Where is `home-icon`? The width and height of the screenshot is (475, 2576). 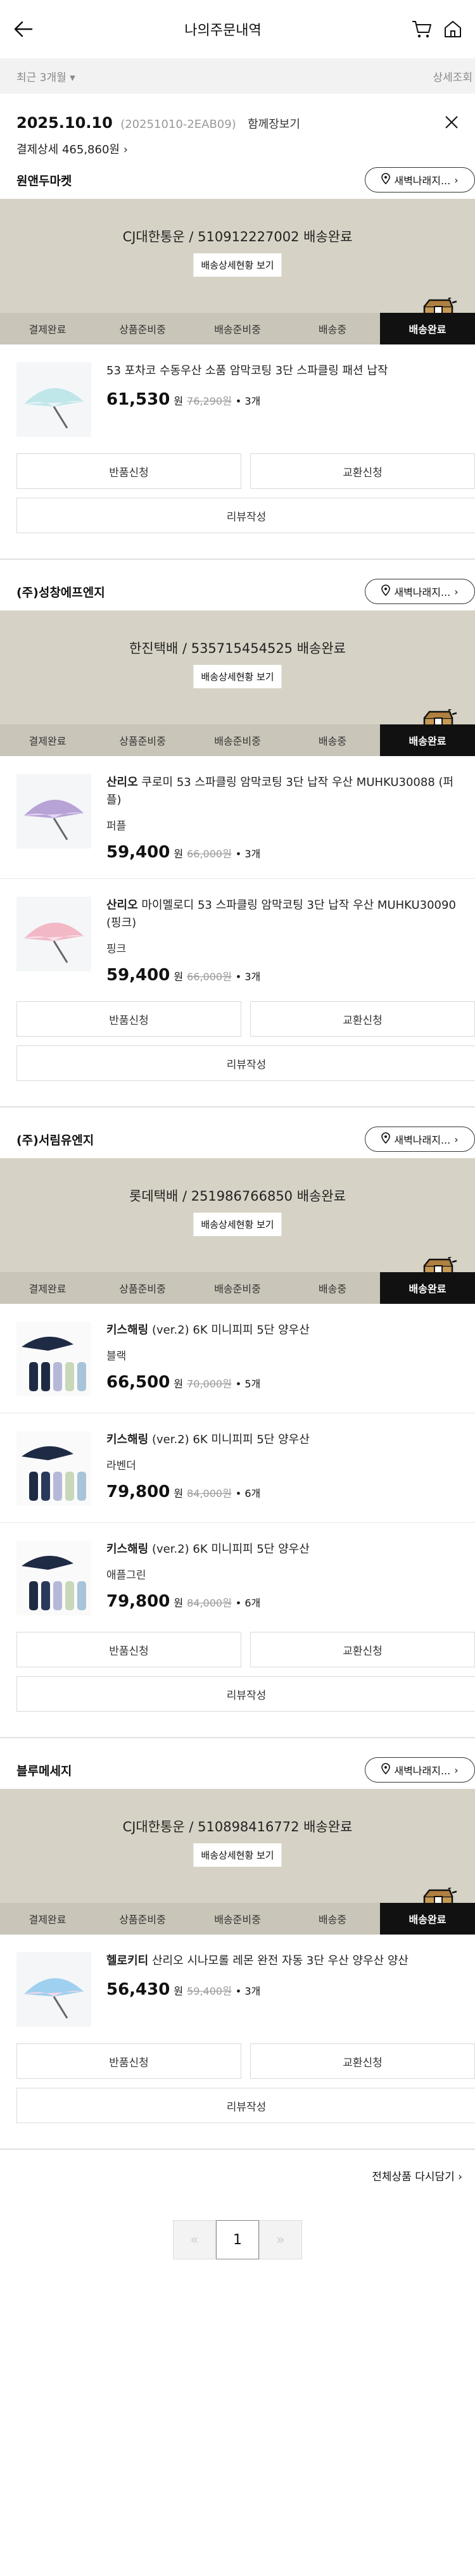 home-icon is located at coordinates (452, 29).